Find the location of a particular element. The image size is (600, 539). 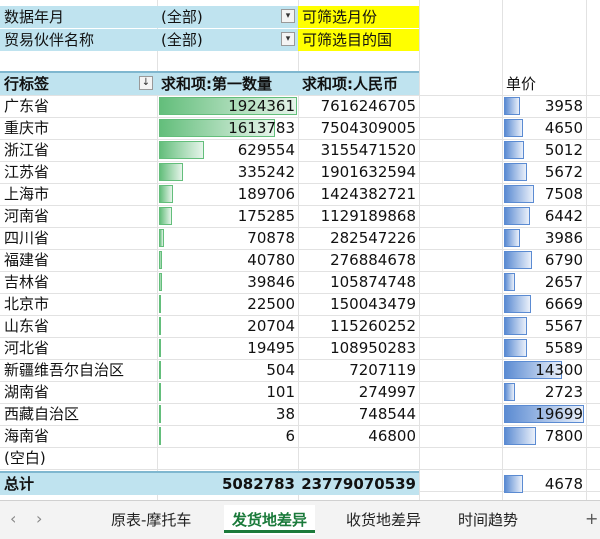

total-price: 4678 is located at coordinates (563, 484).